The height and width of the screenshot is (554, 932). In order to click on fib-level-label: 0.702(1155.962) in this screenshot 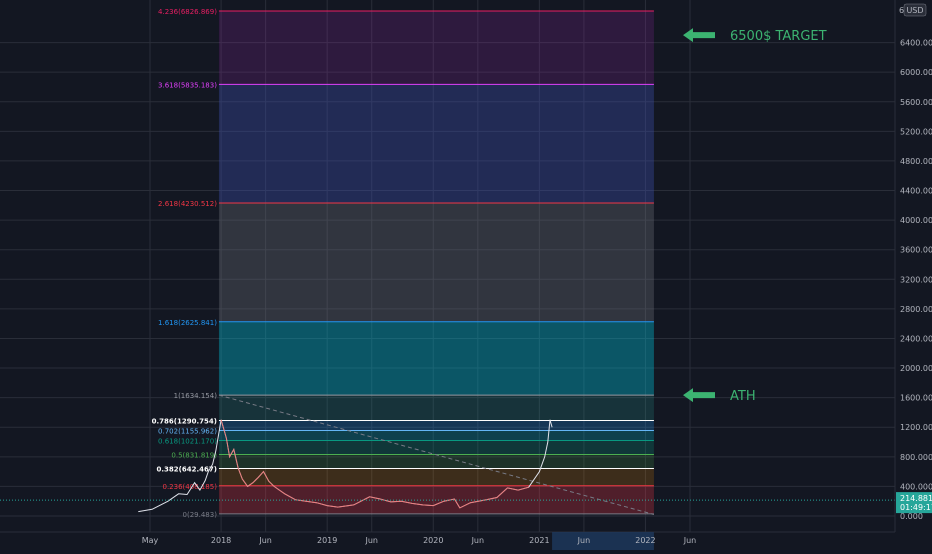, I will do `click(187, 431)`.